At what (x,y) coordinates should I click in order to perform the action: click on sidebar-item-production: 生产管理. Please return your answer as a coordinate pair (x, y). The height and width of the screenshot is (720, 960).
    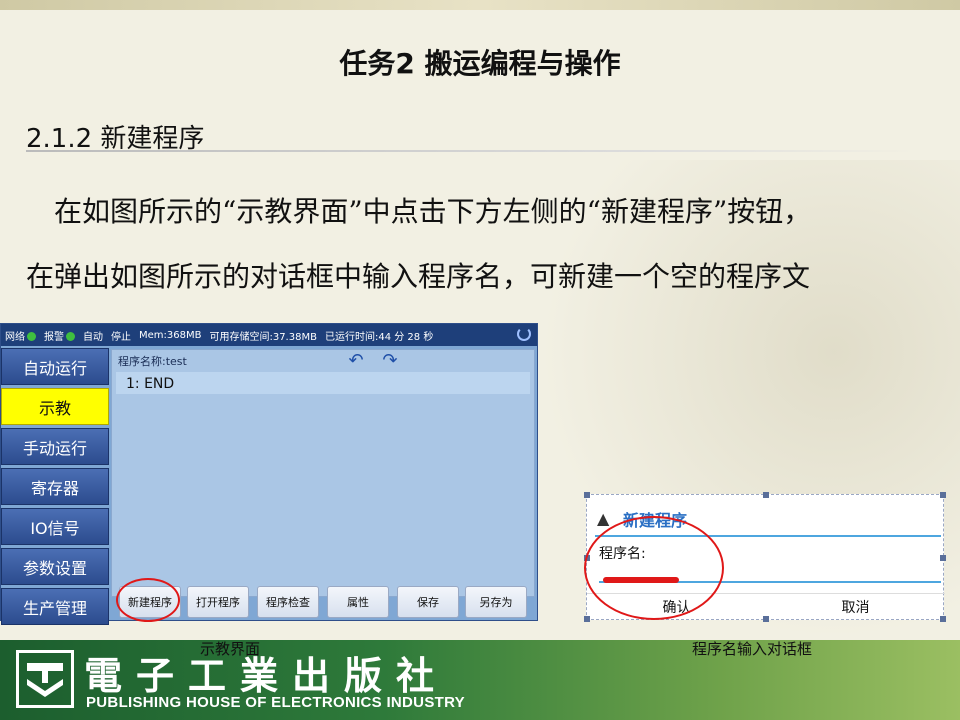
    Looking at the image, I should click on (55, 606).